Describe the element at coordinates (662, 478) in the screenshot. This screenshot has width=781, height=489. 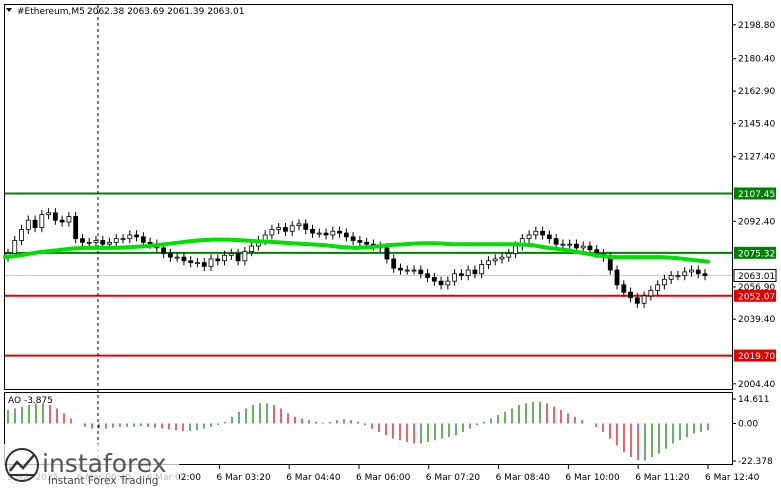
I see `time-tick-label: 6 Mar 11:20` at that location.